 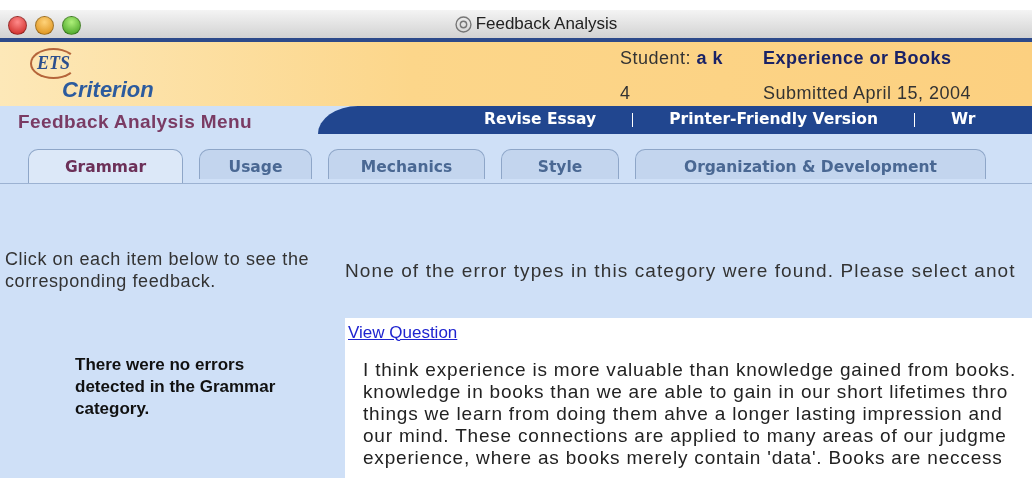 I want to click on student-name: Student: a k, so click(x=672, y=58).